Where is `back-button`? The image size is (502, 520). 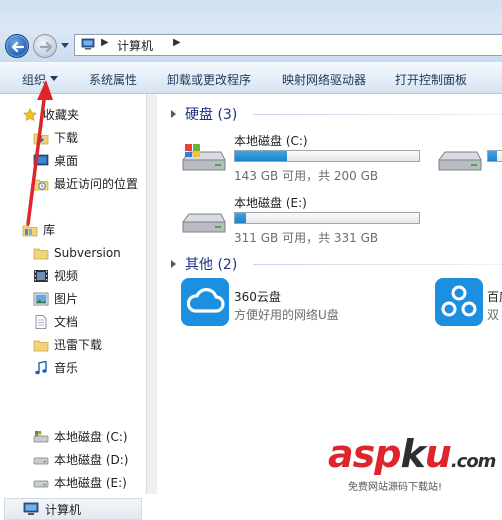 back-button is located at coordinates (17, 46).